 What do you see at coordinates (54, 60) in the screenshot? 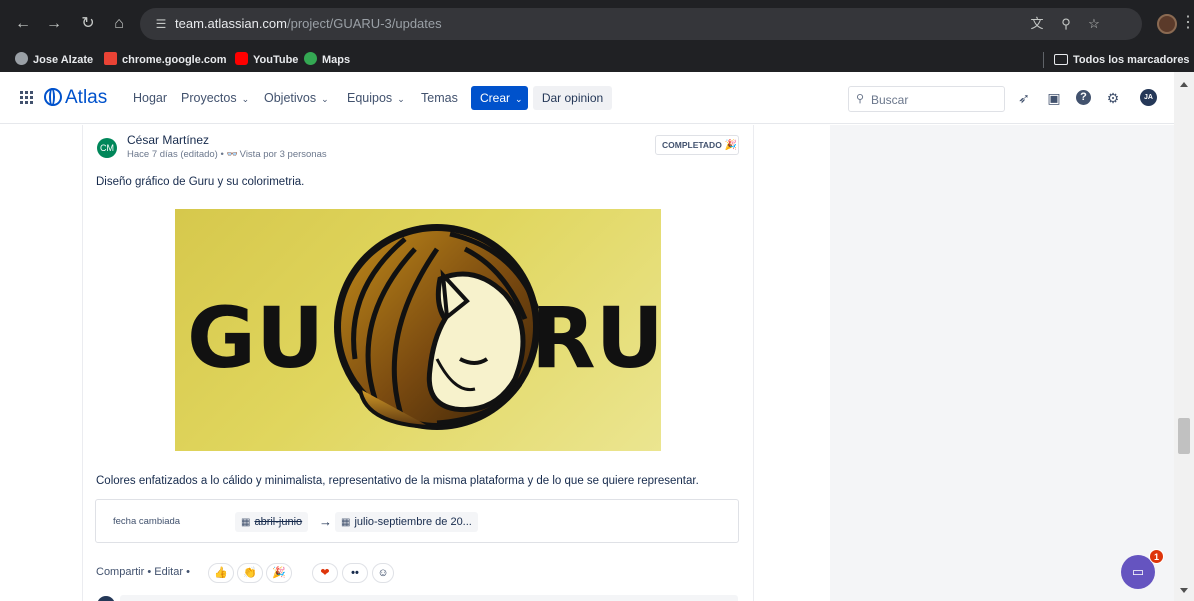
I see `bookmark-jose-alzate: Jose Alzate` at bounding box center [54, 60].